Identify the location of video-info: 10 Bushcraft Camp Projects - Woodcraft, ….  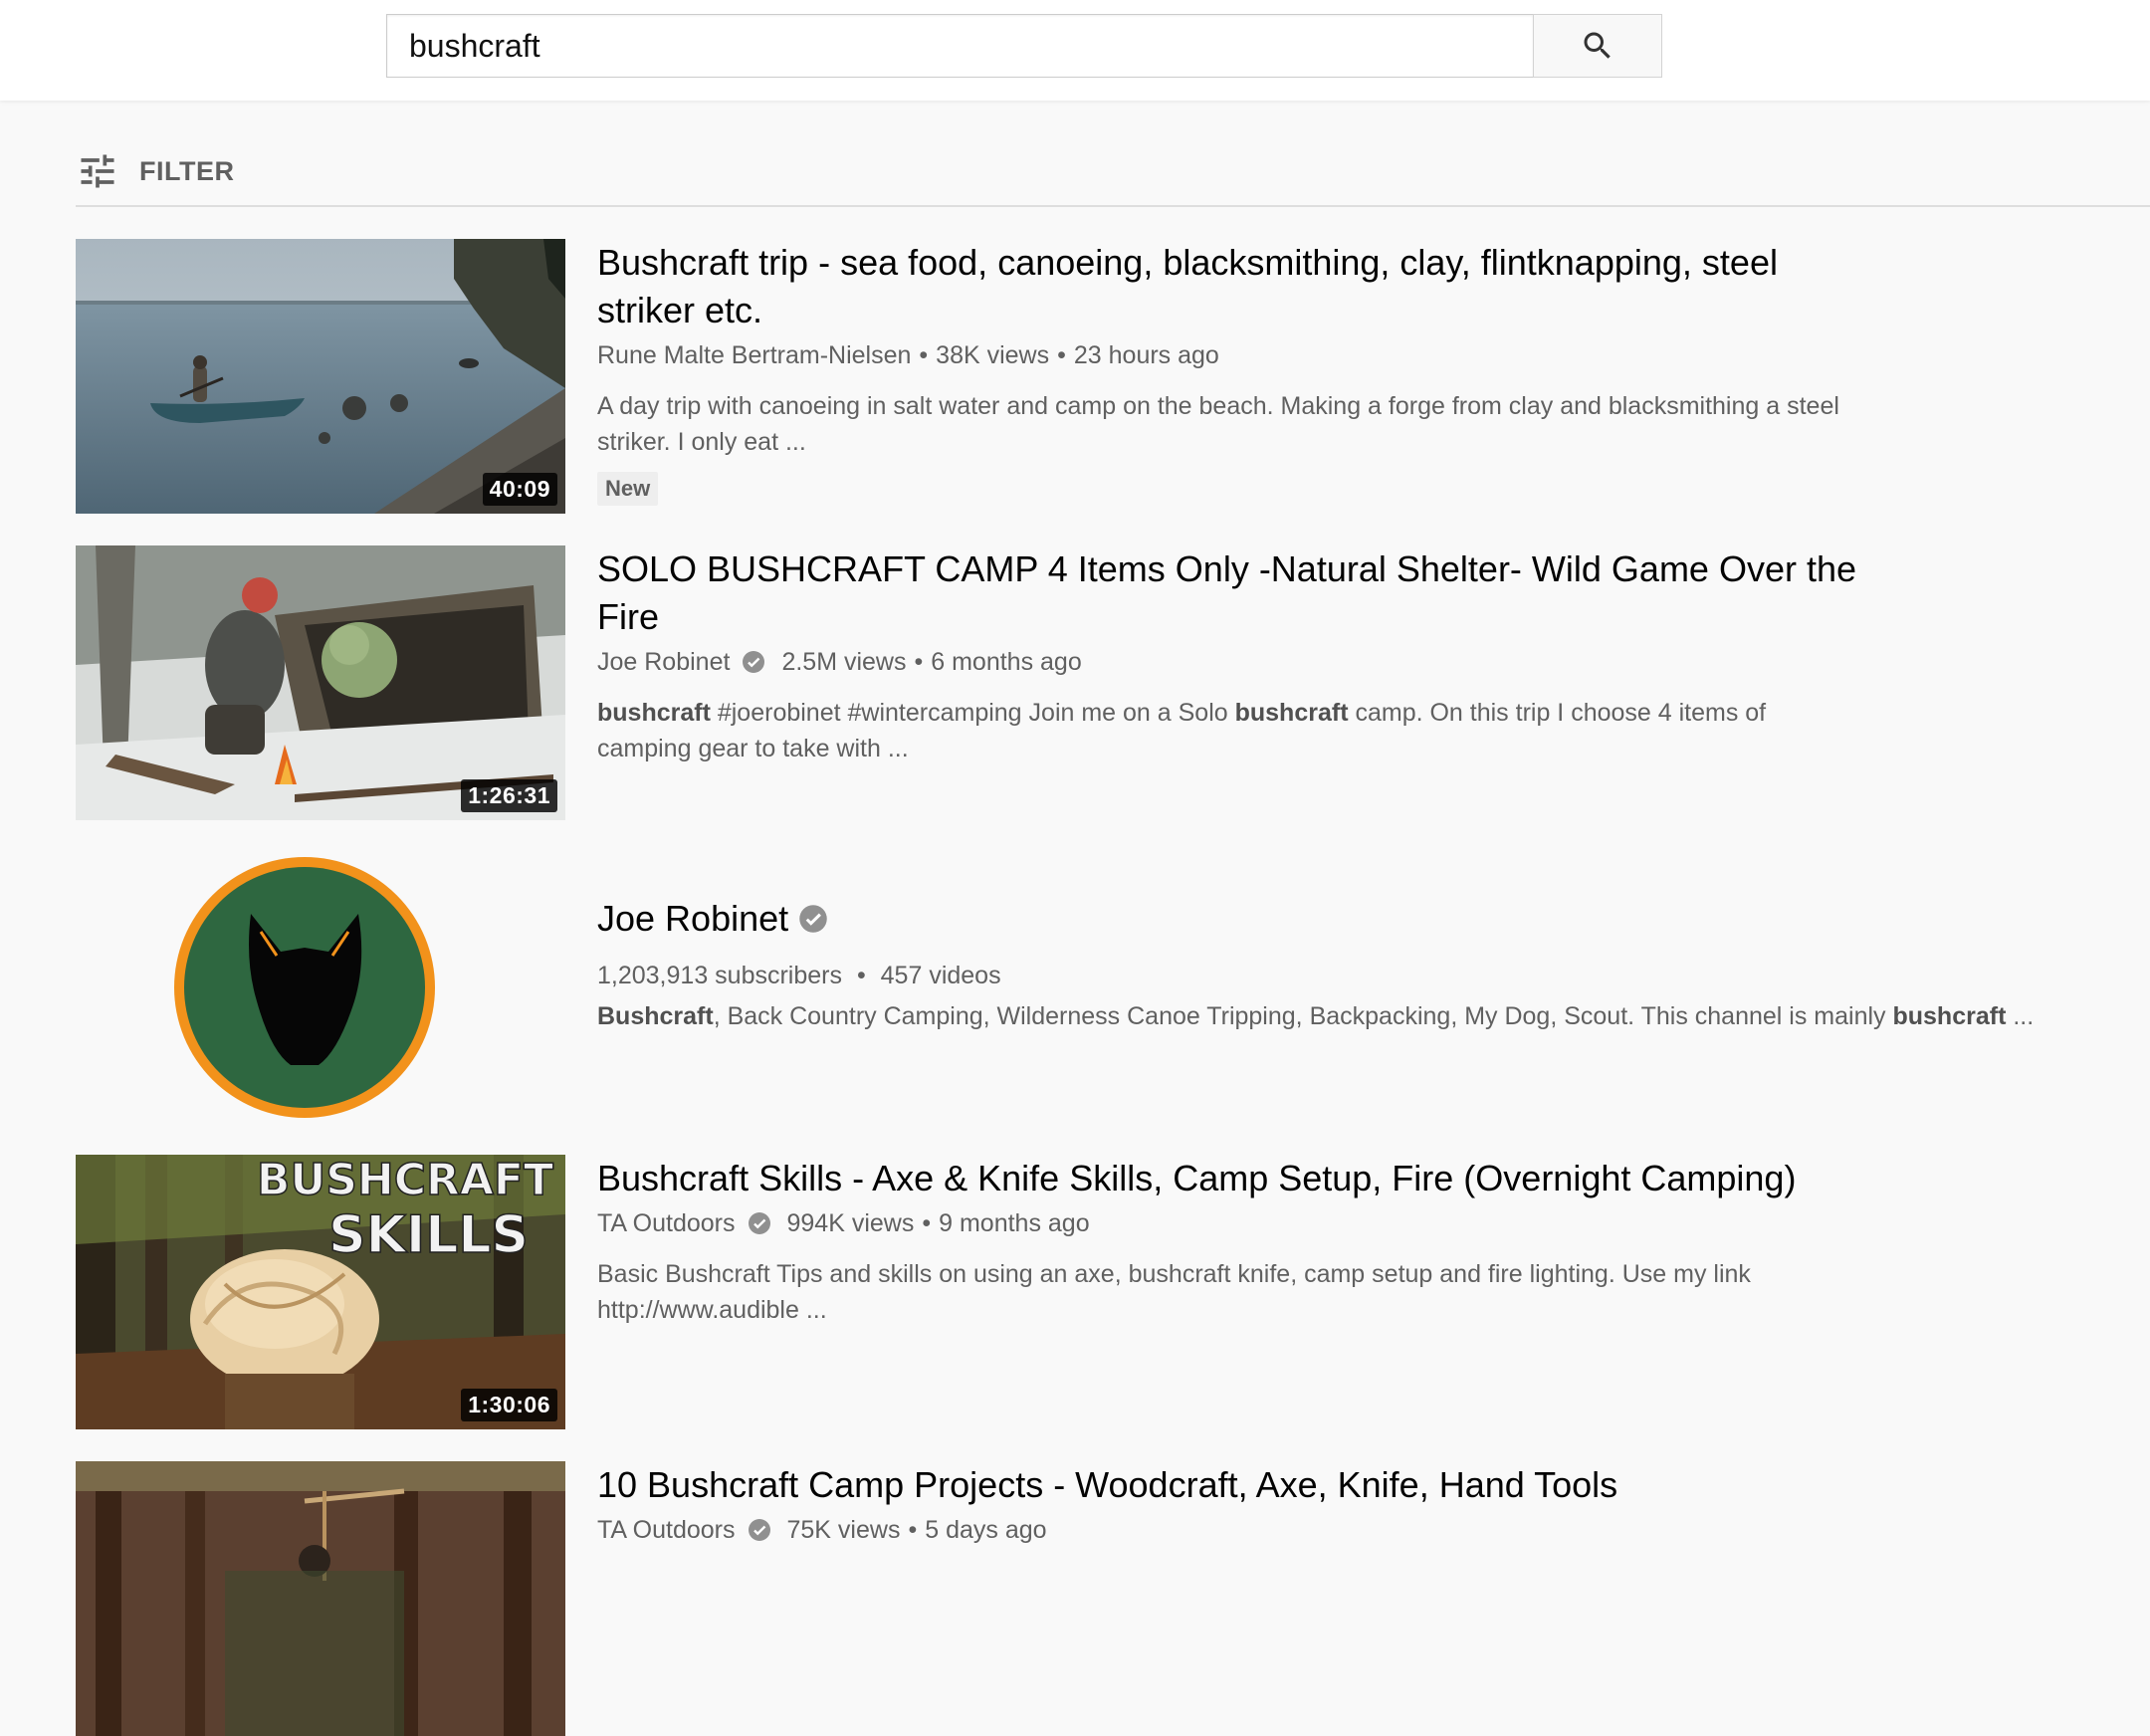
(1229, 1504).